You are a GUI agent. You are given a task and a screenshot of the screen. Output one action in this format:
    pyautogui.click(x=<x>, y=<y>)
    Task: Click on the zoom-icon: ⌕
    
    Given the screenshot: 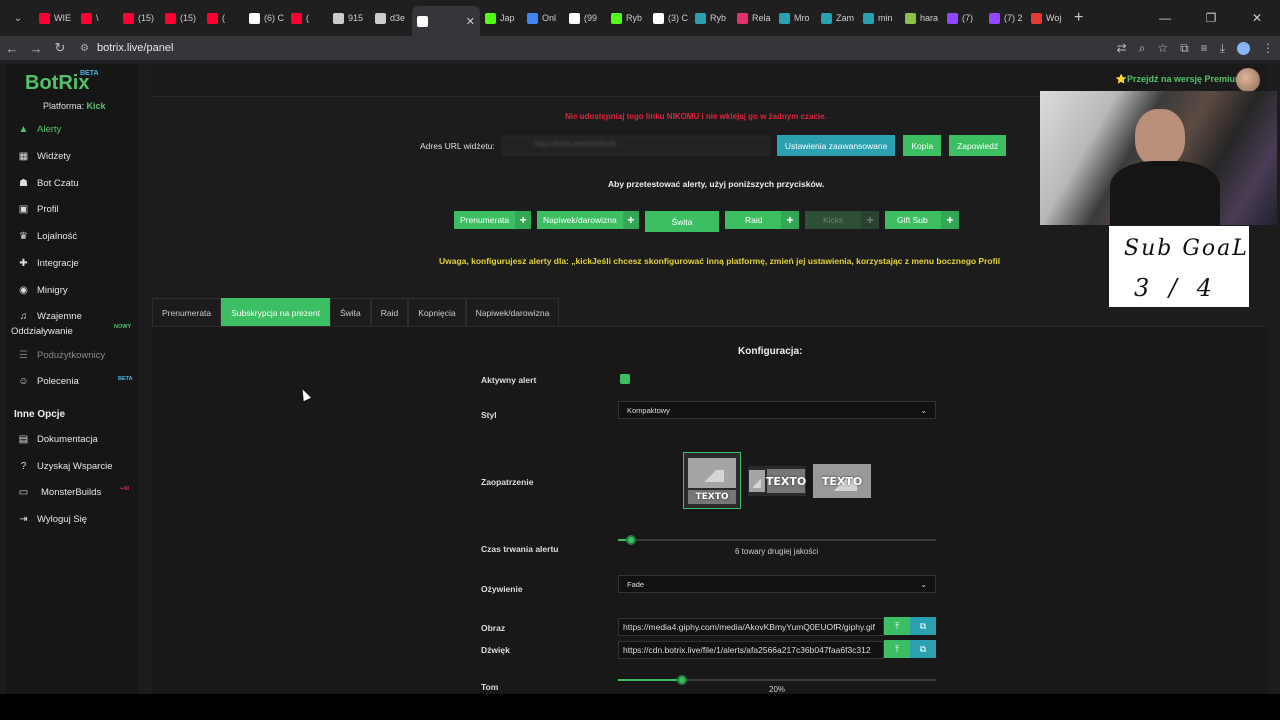 What is the action you would take?
    pyautogui.click(x=1142, y=48)
    